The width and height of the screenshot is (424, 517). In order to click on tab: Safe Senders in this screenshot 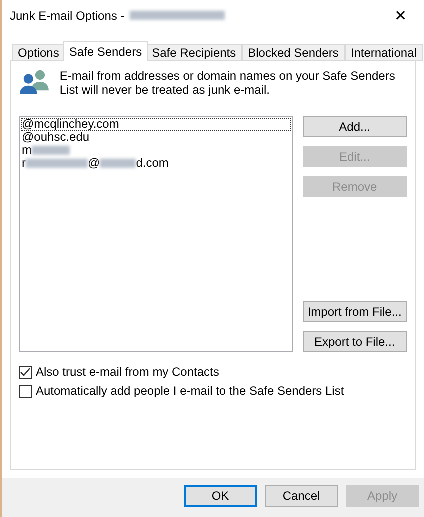, I will do `click(105, 51)`.